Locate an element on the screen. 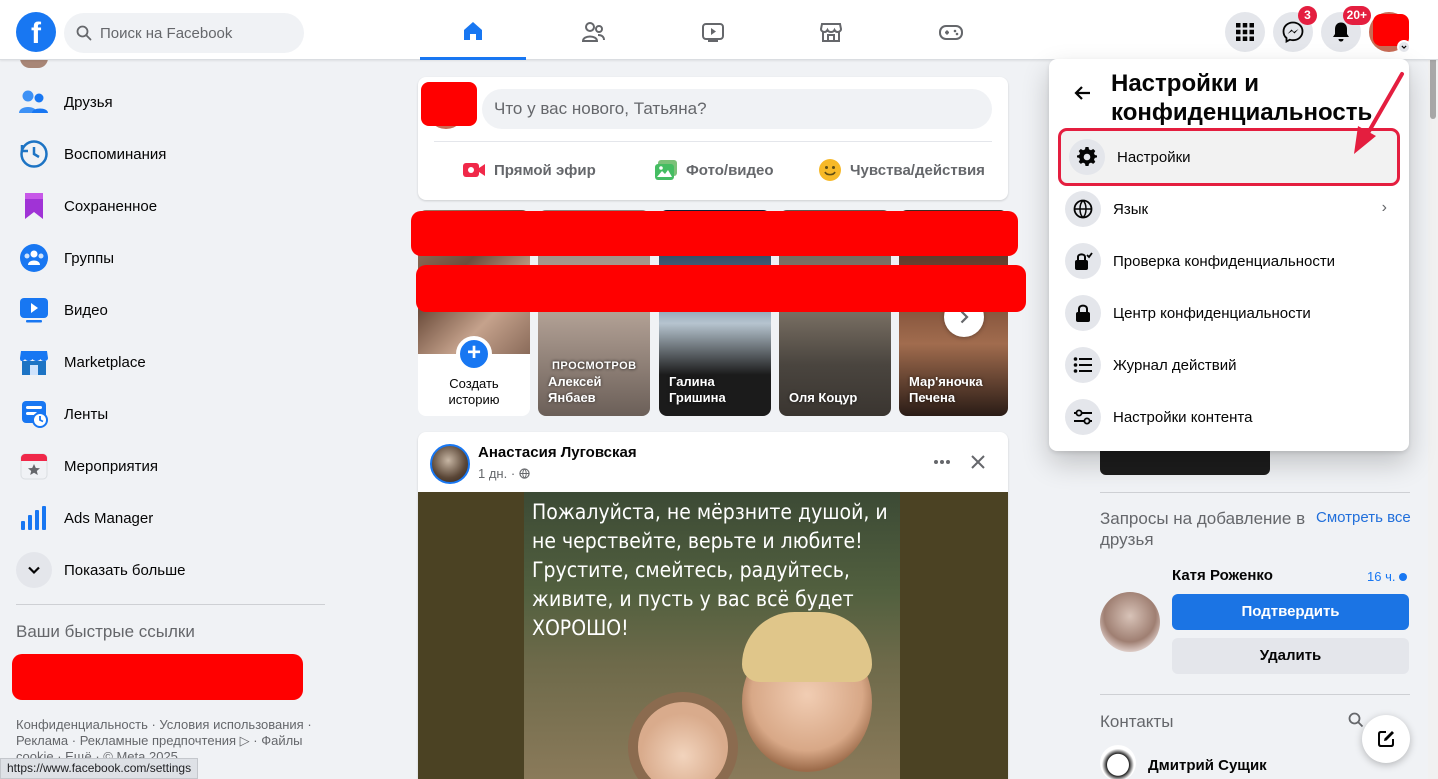 Image resolution: width=1438 pixels, height=779 pixels. sidebar-item-groups: Группы is located at coordinates (65, 258).